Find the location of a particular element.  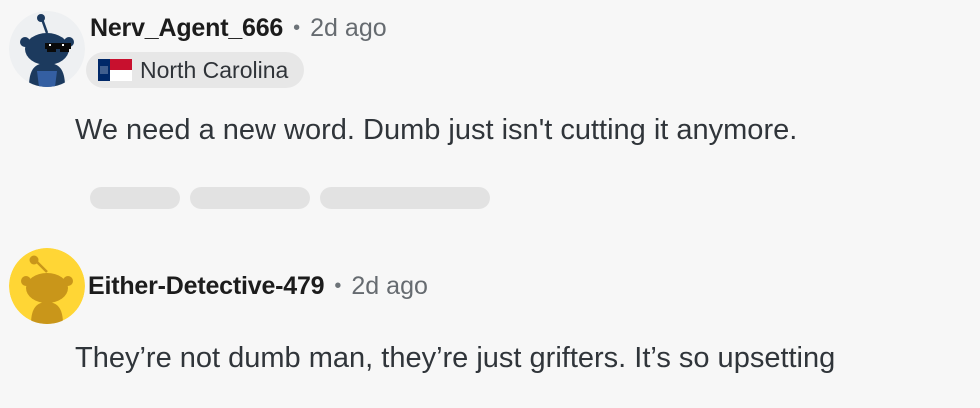

snoo-sunglasses-avatar-icon is located at coordinates (47, 49).